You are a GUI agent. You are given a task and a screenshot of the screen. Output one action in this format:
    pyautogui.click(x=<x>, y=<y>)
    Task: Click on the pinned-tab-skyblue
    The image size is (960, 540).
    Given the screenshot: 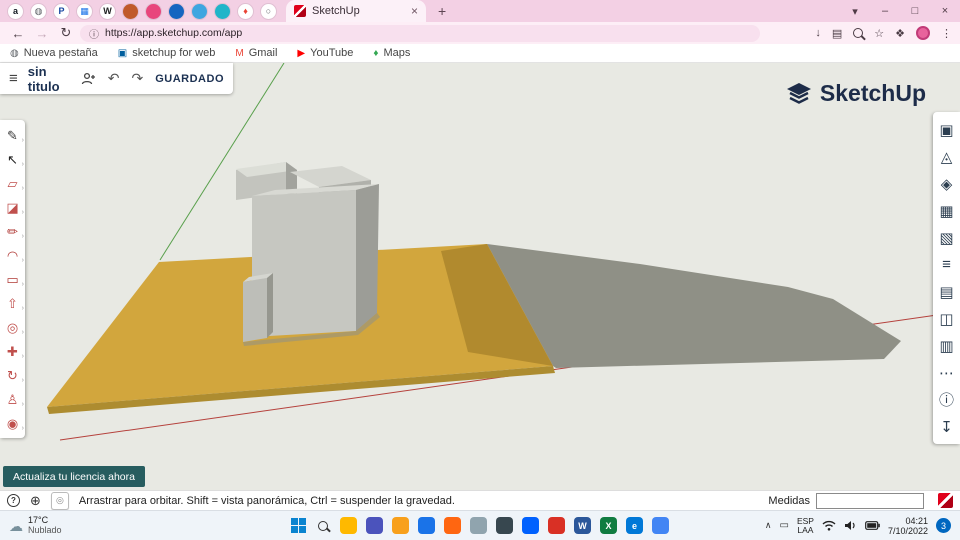 What is the action you would take?
    pyautogui.click(x=199, y=11)
    